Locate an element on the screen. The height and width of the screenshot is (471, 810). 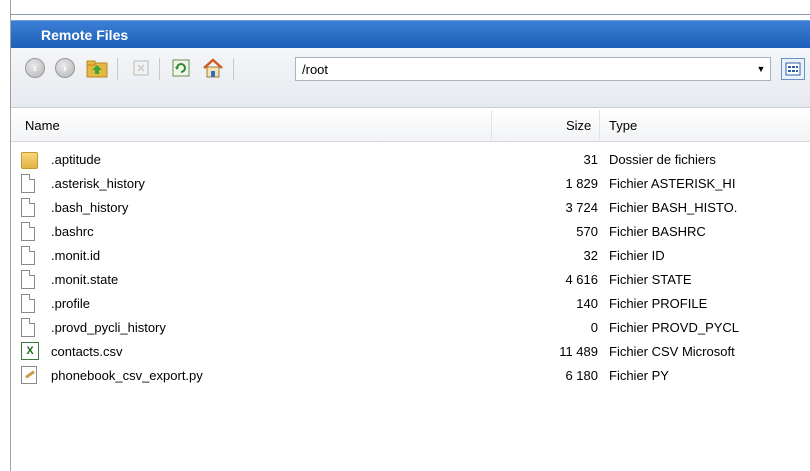
path-combobox: ▼ is located at coordinates (533, 69).